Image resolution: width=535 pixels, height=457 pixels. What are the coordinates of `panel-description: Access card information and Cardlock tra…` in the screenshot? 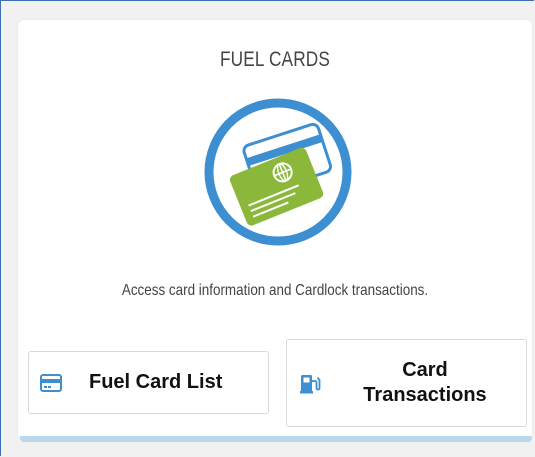 It's located at (275, 290).